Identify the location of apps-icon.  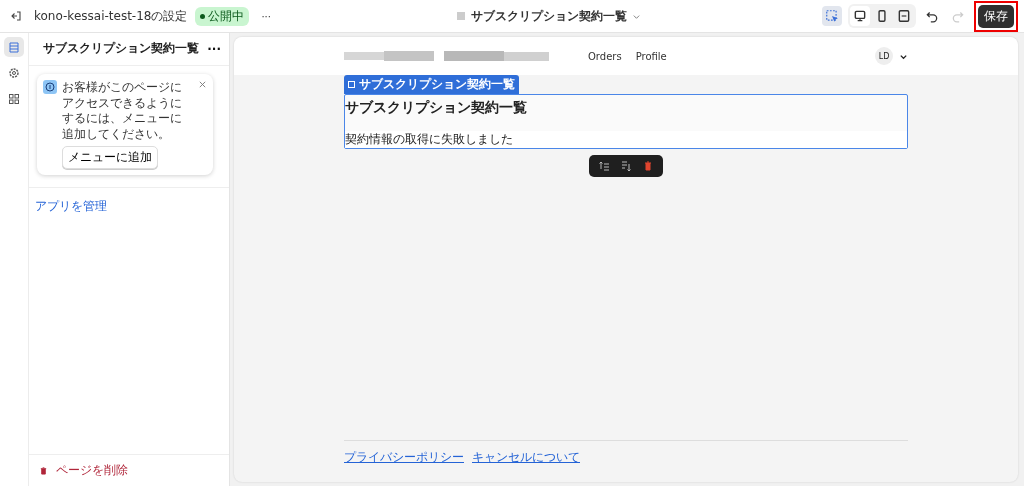
(14, 99).